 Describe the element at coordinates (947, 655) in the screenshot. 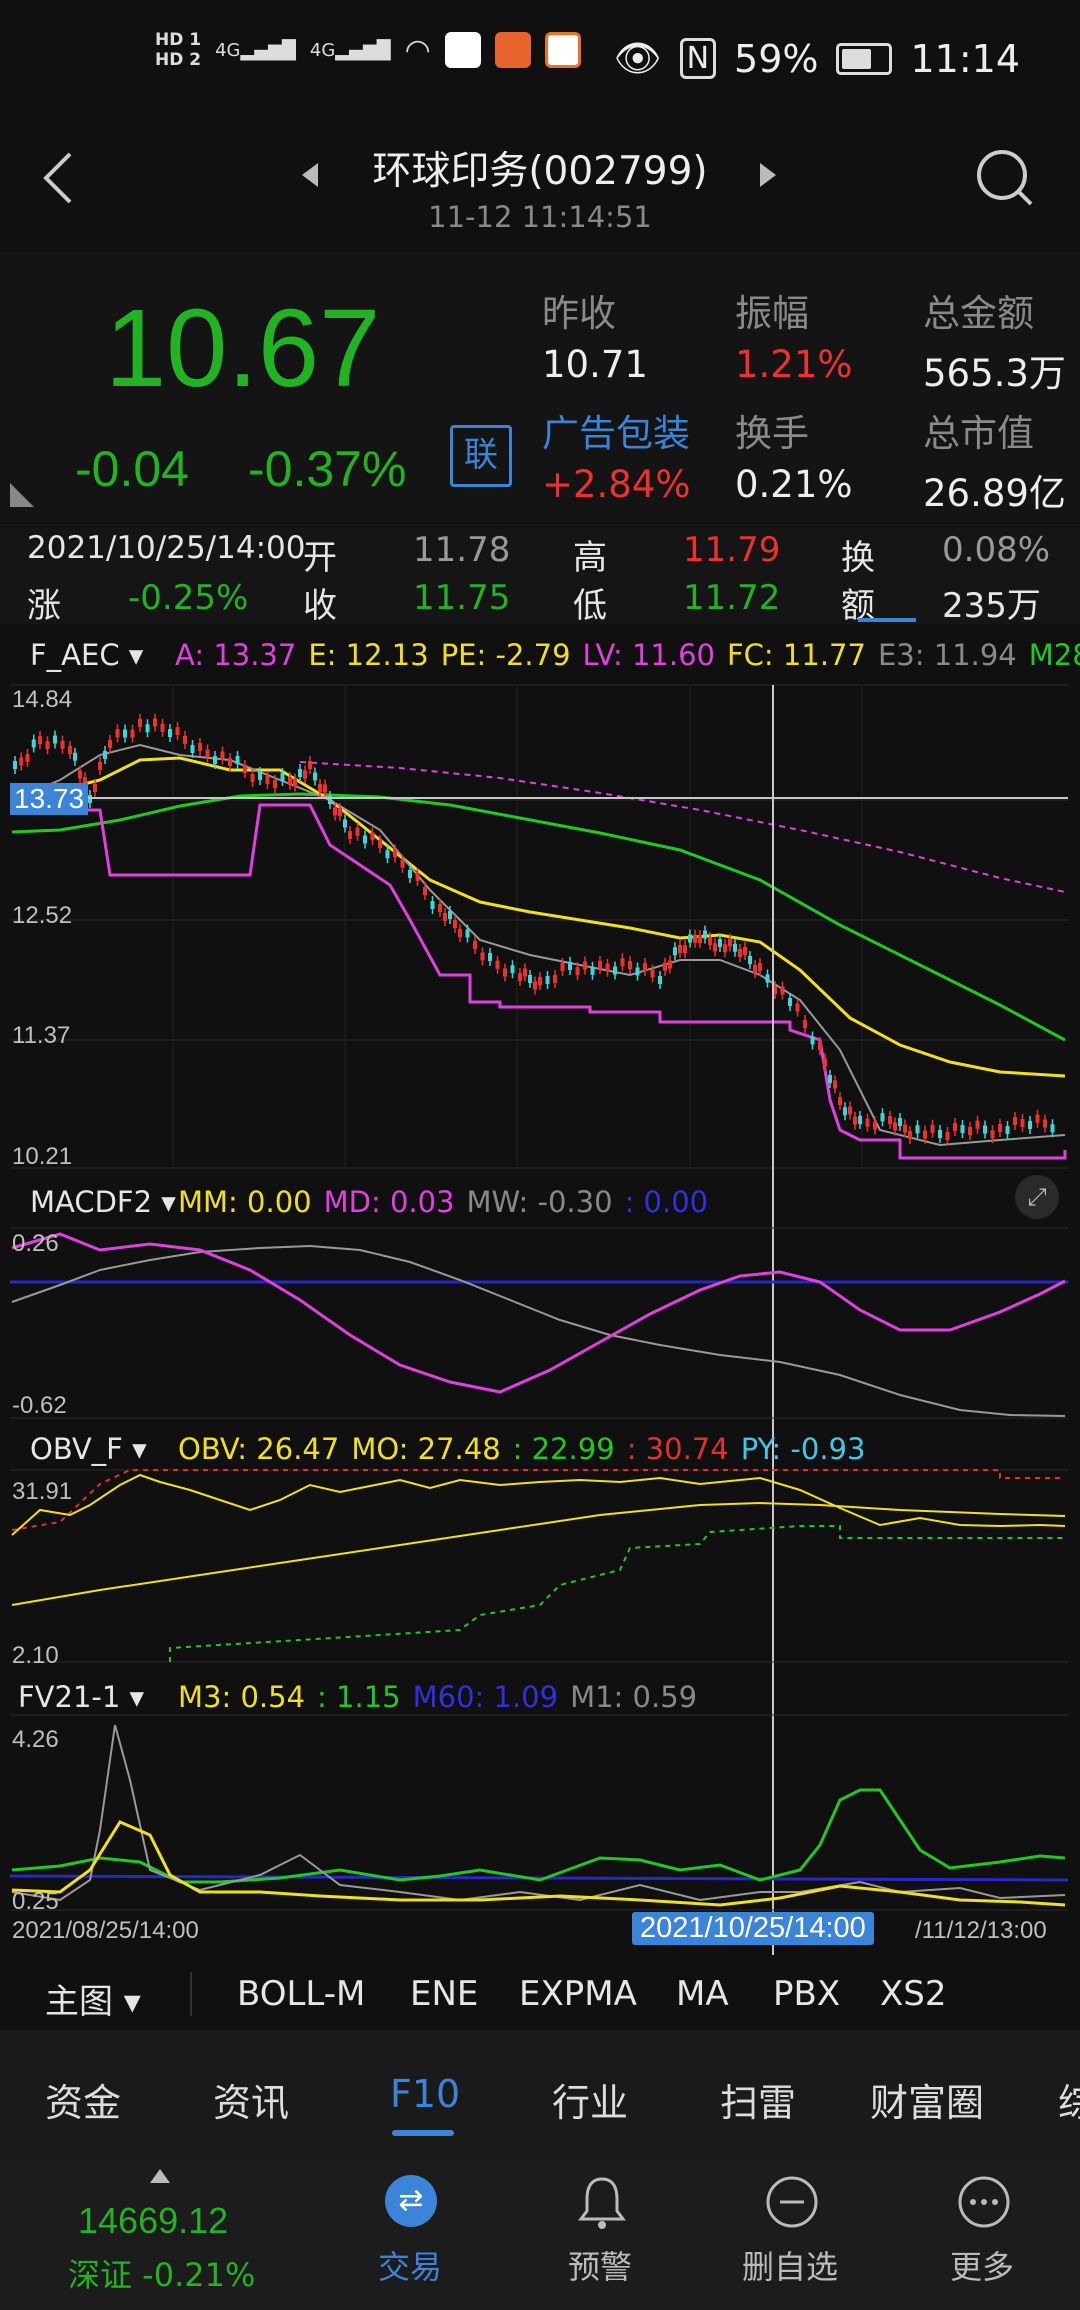

I see `main-param-5: E3: 11.94` at that location.